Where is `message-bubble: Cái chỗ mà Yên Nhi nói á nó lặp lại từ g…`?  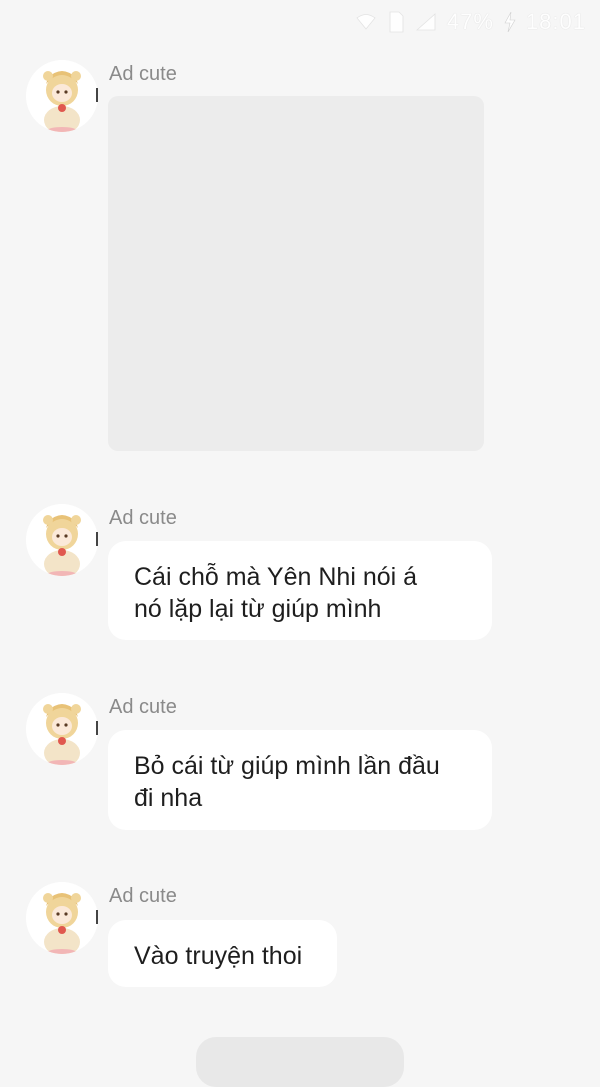
message-bubble: Cái chỗ mà Yên Nhi nói á nó lặp lại từ g… is located at coordinates (300, 590).